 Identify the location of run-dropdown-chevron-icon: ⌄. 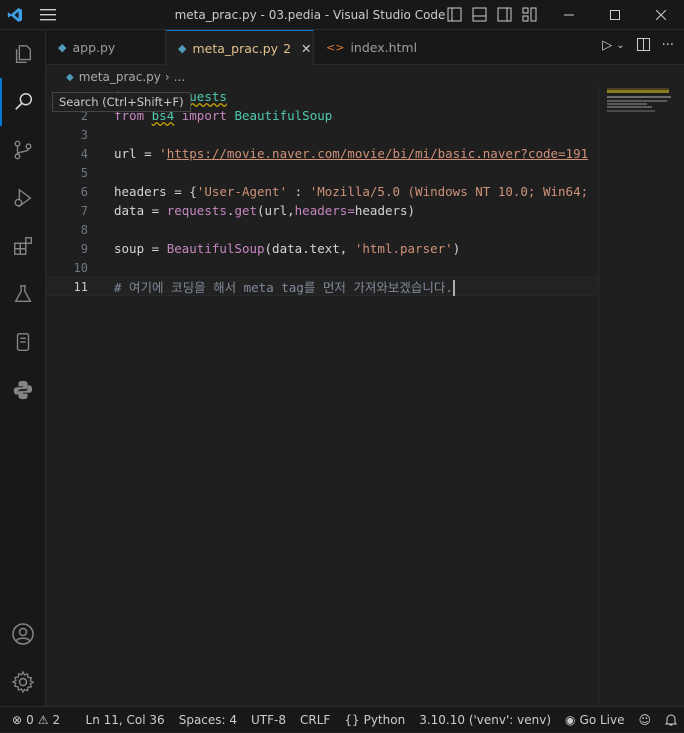
(620, 47).